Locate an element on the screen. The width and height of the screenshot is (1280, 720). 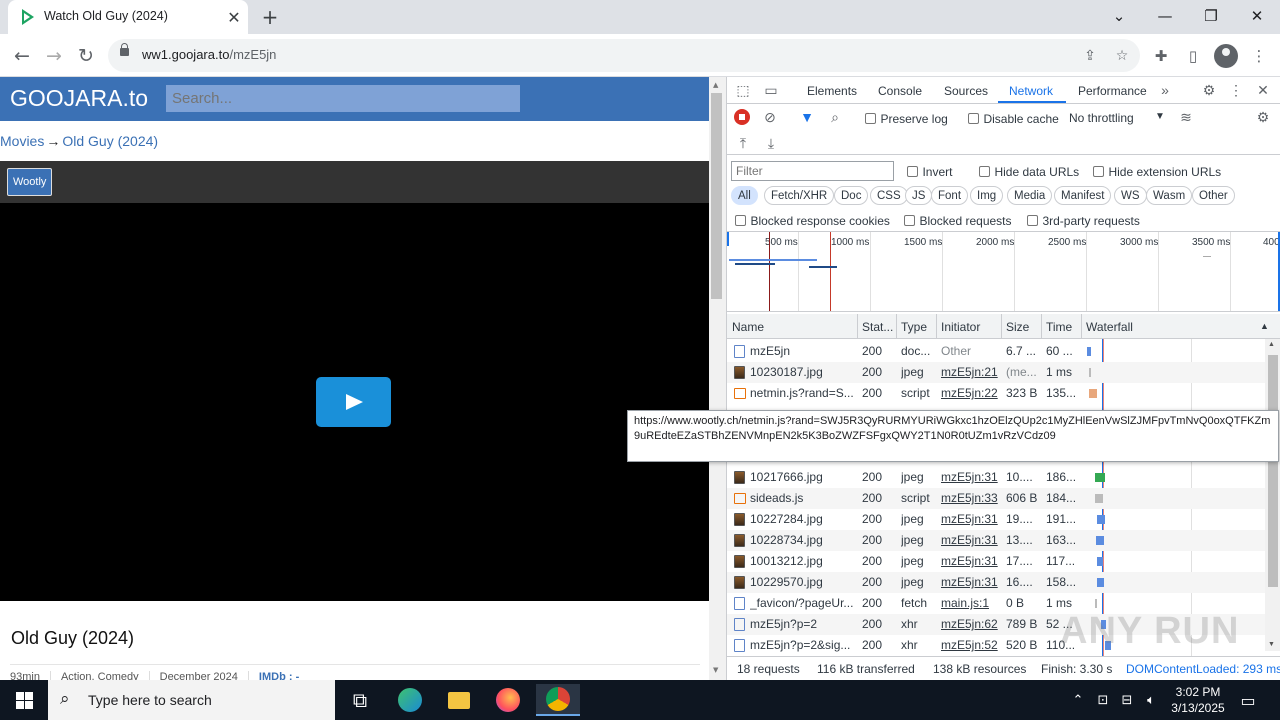
inspect-element-icon: ⬚ is located at coordinates (743, 90).